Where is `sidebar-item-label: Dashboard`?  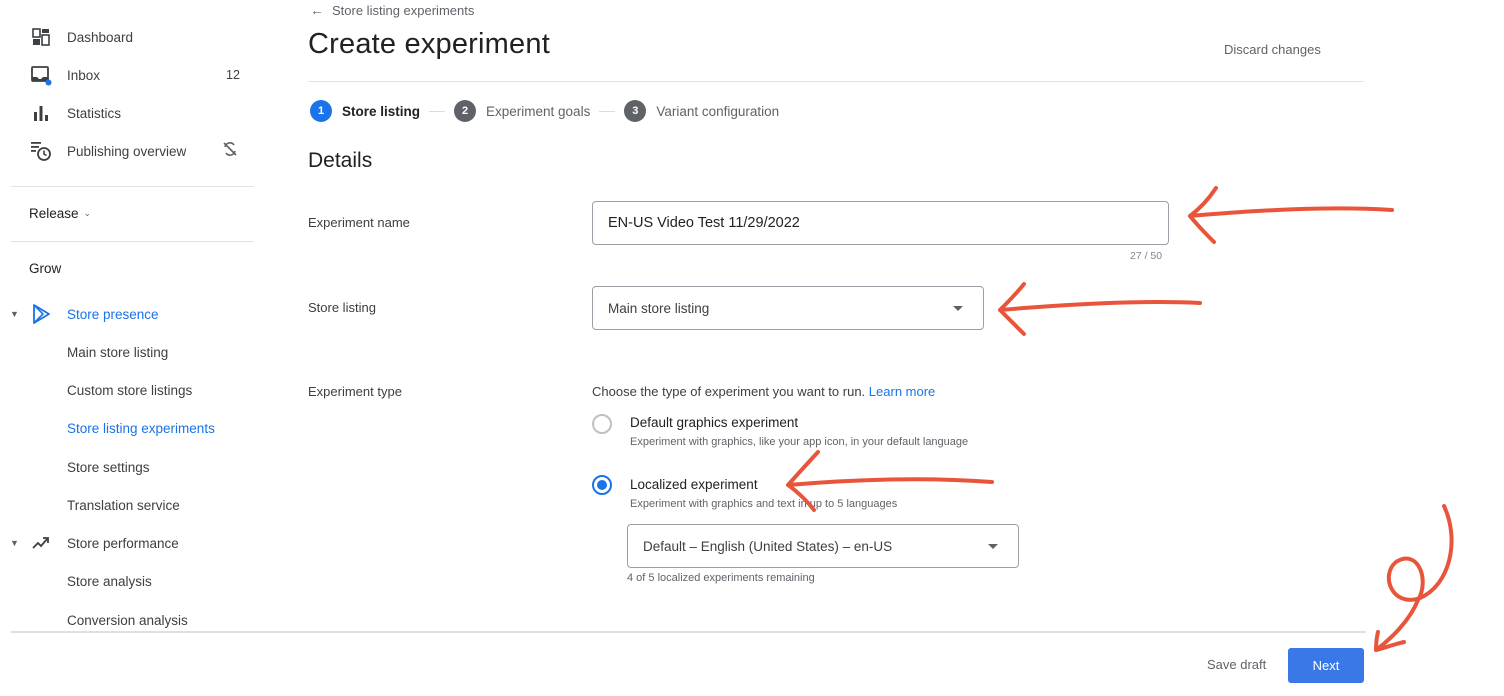
sidebar-item-label: Dashboard is located at coordinates (100, 37).